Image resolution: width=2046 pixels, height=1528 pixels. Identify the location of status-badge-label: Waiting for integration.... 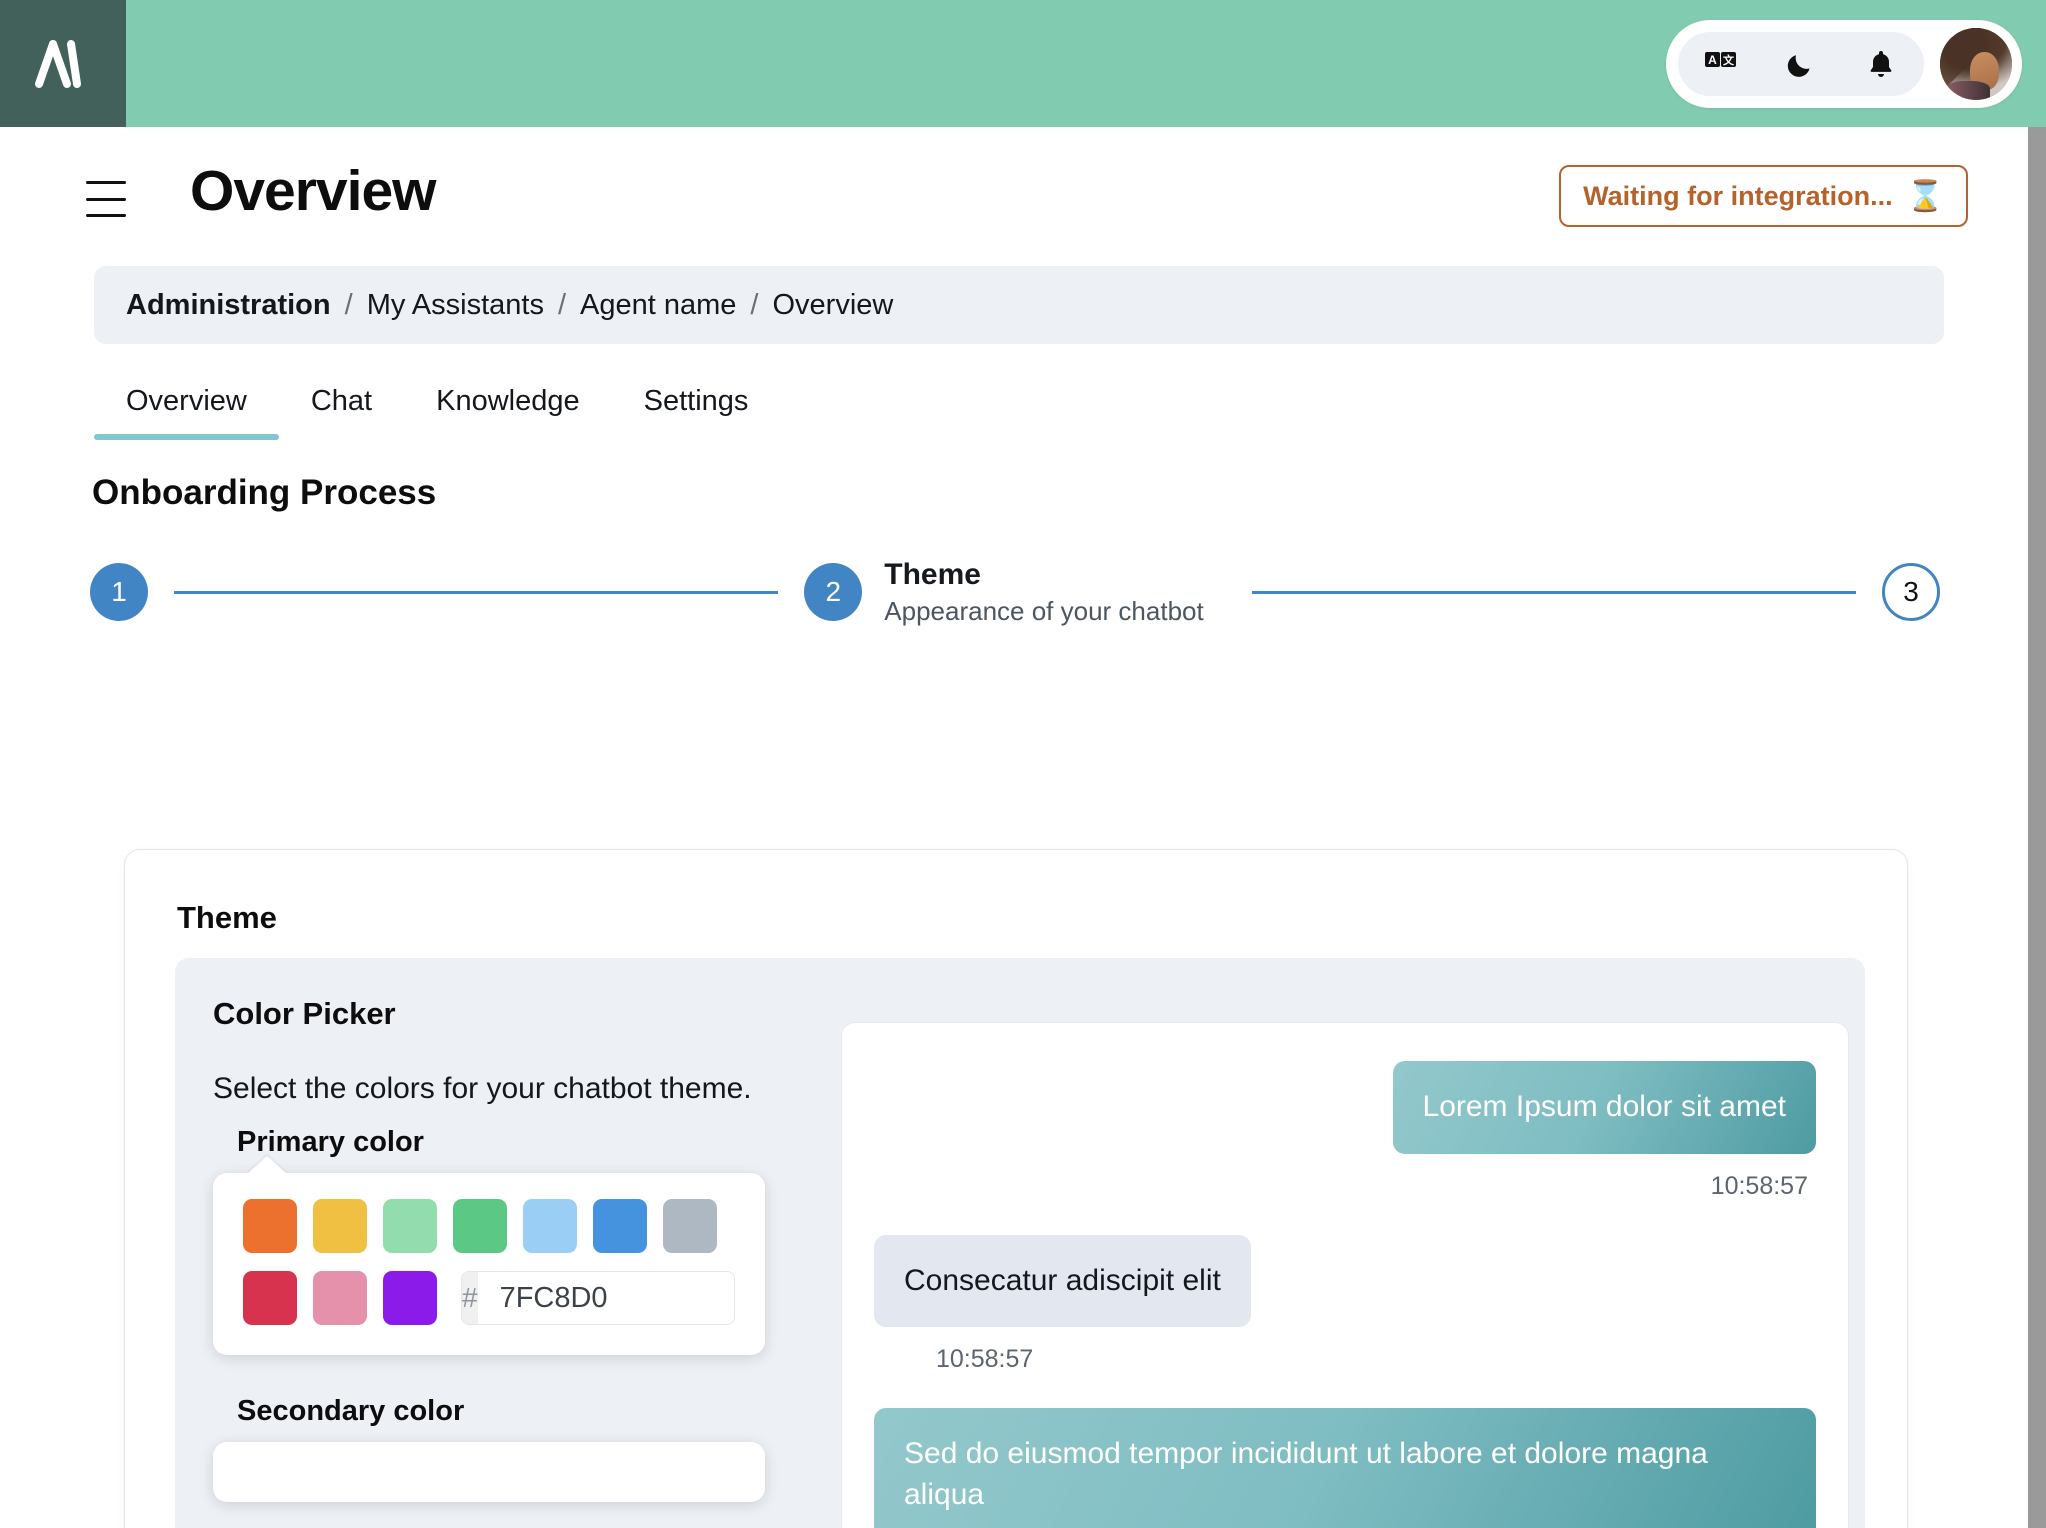
(1738, 195).